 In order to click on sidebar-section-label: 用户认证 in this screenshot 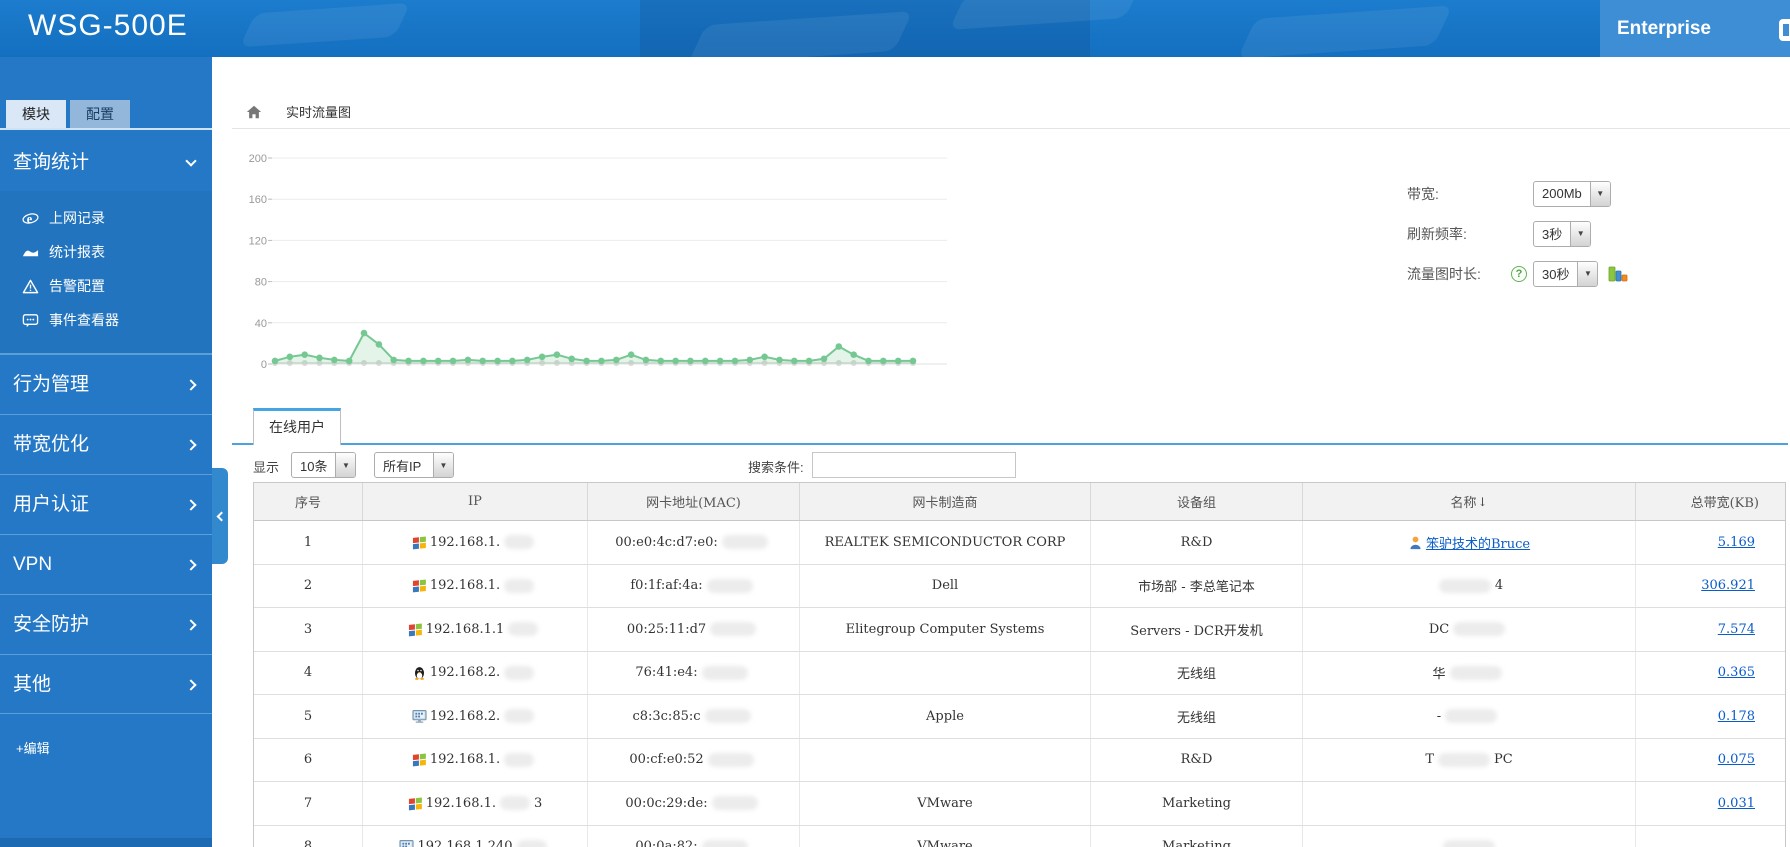, I will do `click(51, 504)`.